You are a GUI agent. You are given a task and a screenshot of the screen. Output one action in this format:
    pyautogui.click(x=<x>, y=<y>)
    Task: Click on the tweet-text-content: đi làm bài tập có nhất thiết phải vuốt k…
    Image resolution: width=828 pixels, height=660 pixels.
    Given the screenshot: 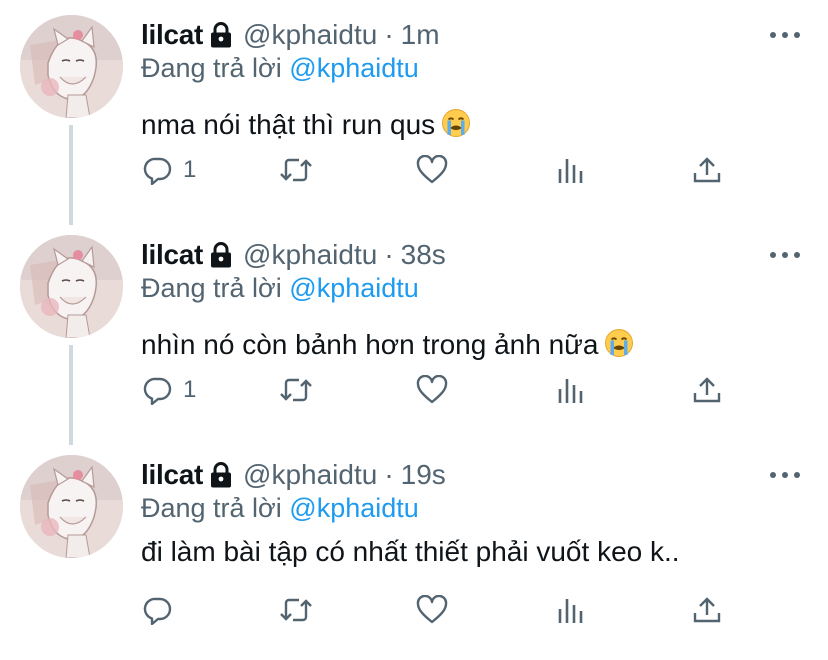 What is the action you would take?
    pyautogui.click(x=410, y=551)
    